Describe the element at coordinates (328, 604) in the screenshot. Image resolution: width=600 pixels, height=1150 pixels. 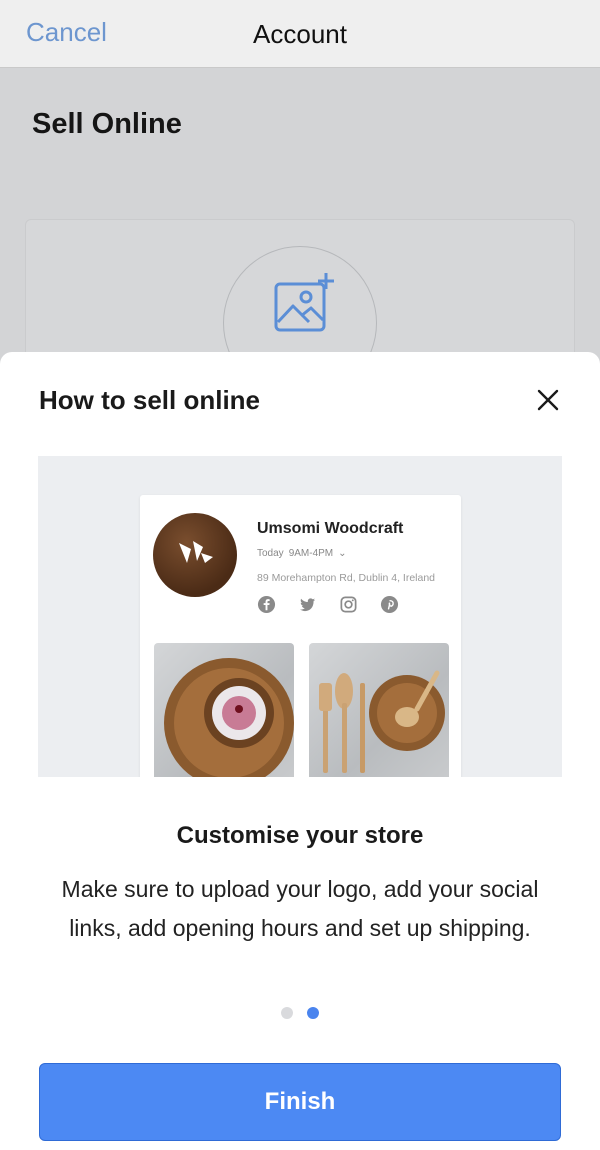
I see `social-links` at that location.